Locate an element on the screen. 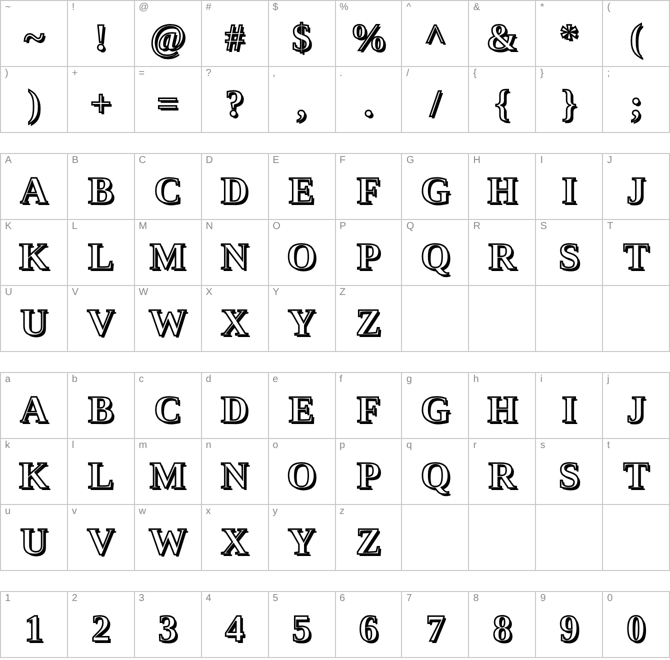 The width and height of the screenshot is (670, 660). character-label: T is located at coordinates (610, 227).